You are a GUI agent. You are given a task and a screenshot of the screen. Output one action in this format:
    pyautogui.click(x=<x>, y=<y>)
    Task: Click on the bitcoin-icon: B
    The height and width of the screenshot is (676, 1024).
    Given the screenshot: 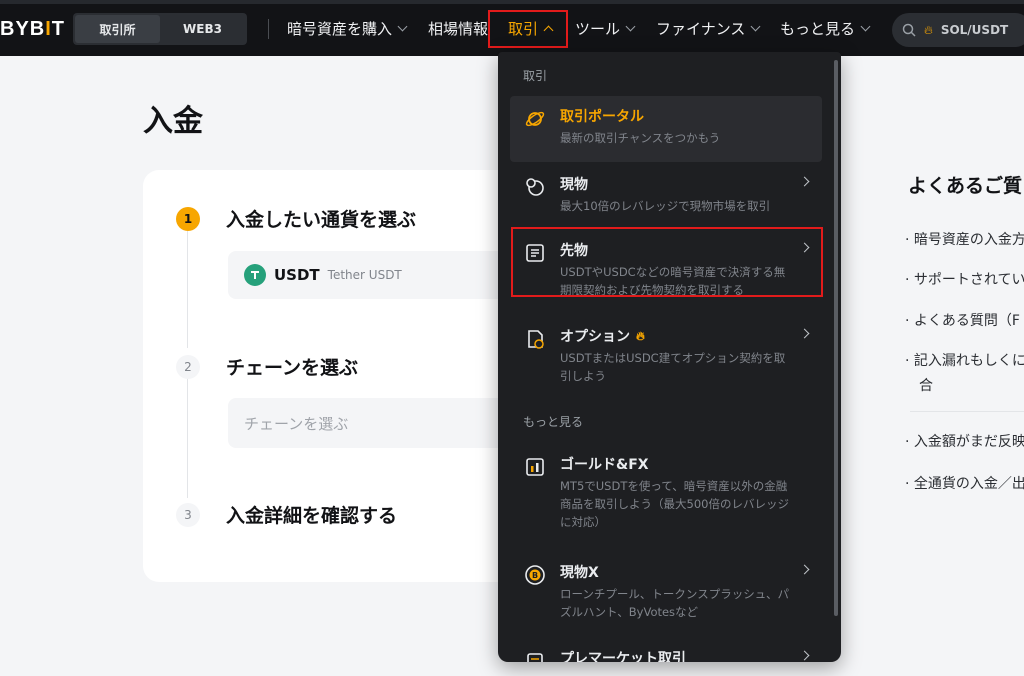 What is the action you would take?
    pyautogui.click(x=535, y=575)
    